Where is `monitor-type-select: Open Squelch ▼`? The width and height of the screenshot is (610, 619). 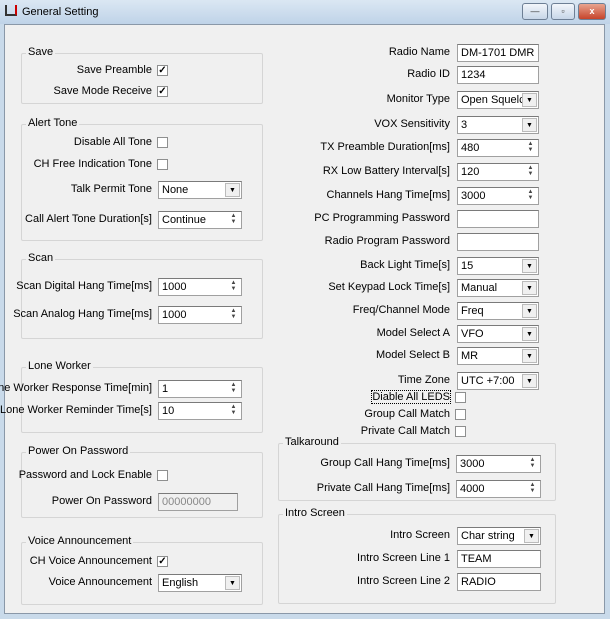
monitor-type-select: Open Squelch ▼ is located at coordinates (498, 100).